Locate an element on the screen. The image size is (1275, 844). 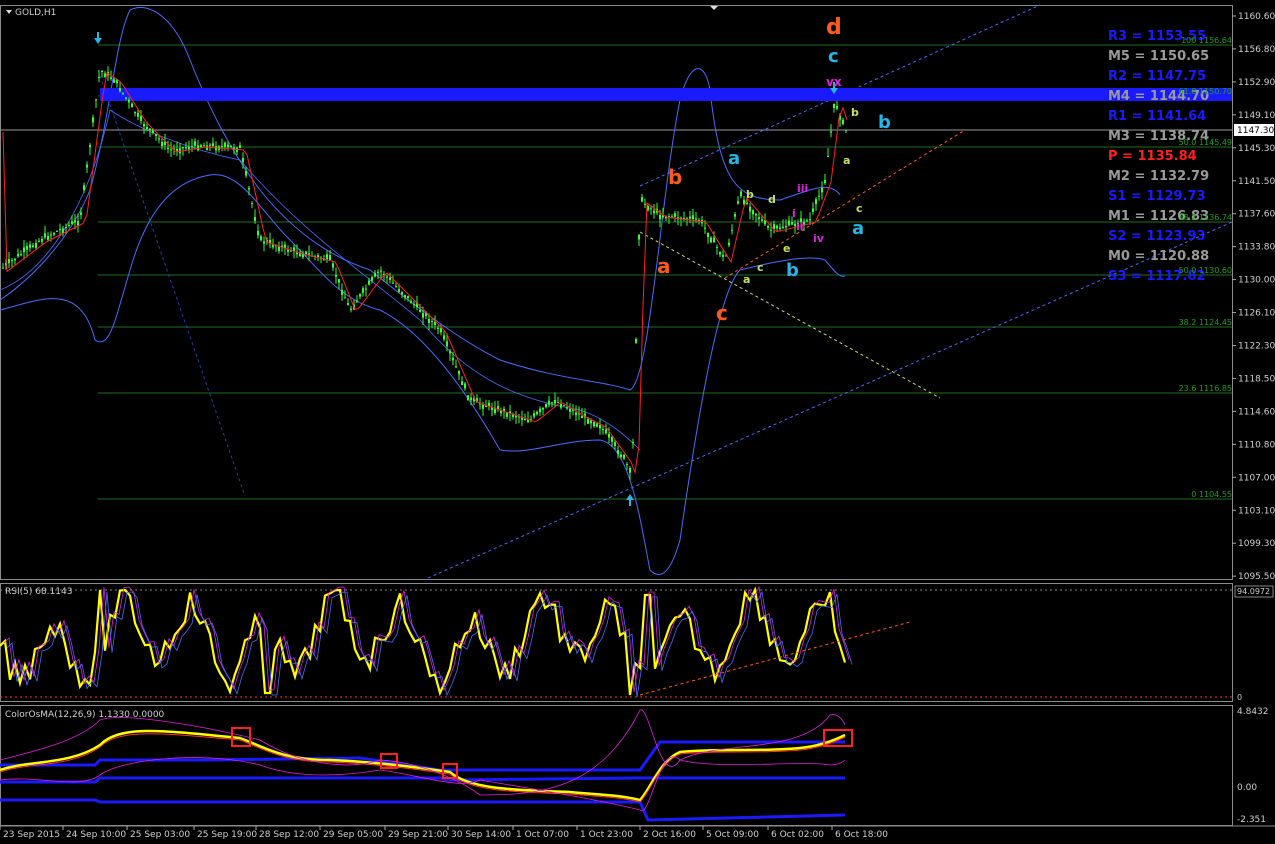
current-price-box: 1147.30 is located at coordinates (1254, 130).